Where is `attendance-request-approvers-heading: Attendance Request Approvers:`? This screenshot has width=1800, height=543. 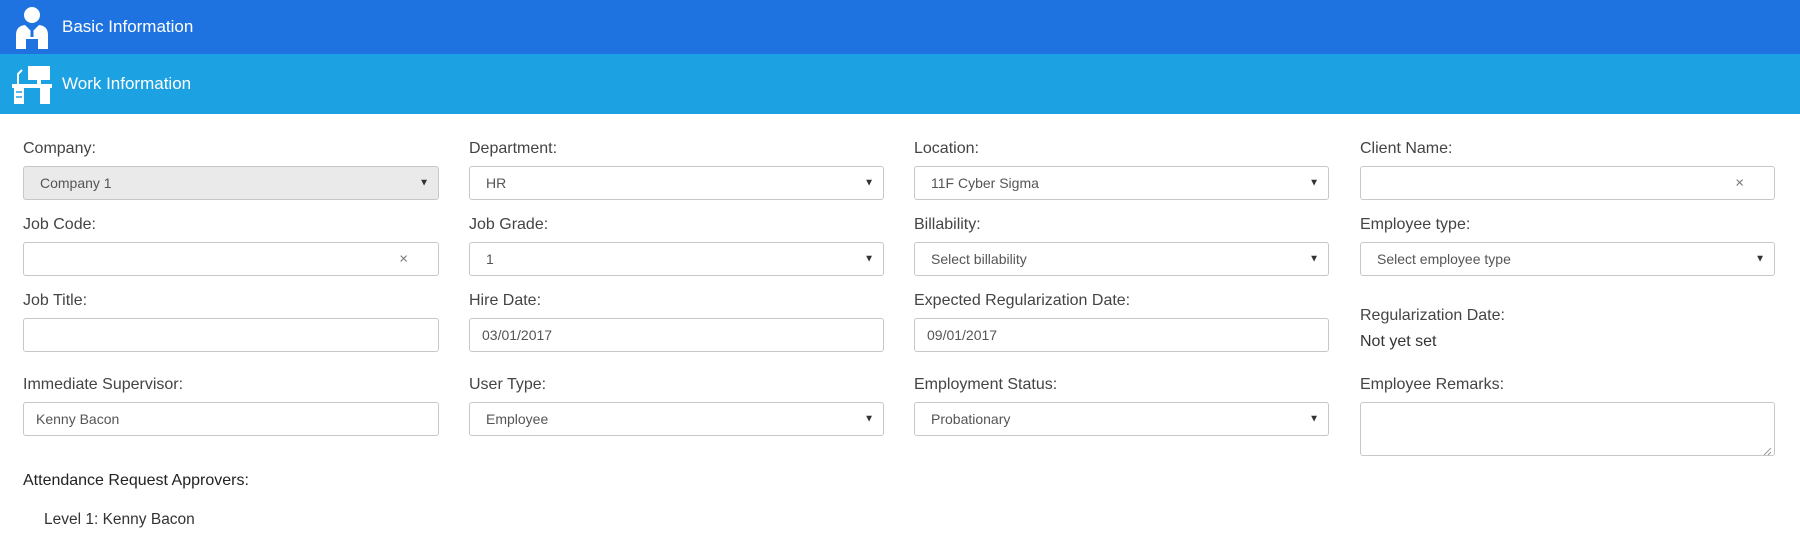
attendance-request-approvers-heading: Attendance Request Approvers: is located at coordinates (136, 480).